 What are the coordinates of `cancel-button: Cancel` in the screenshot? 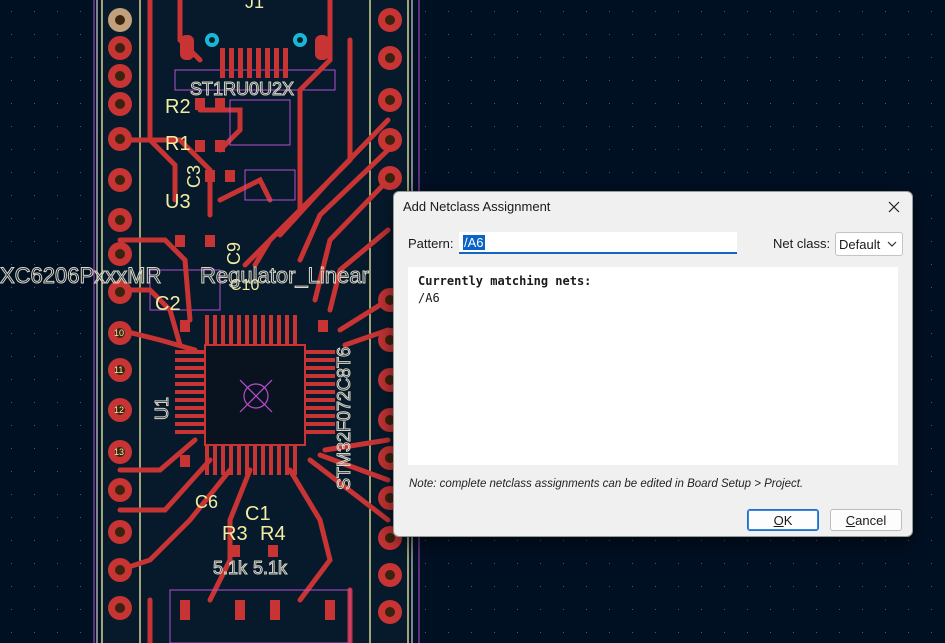 It's located at (866, 520).